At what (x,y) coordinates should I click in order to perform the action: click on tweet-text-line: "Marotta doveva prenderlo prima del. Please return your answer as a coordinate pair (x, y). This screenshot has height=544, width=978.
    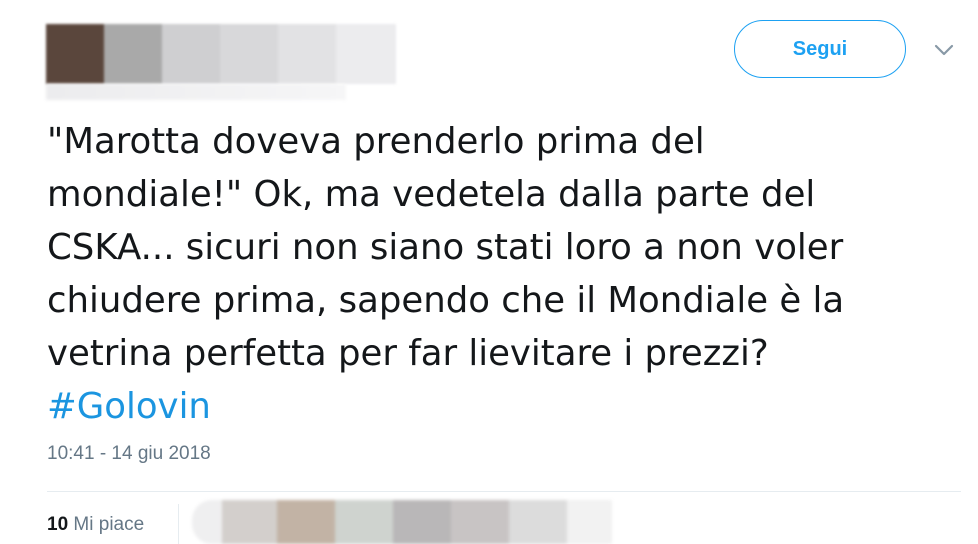
    Looking at the image, I should click on (376, 141).